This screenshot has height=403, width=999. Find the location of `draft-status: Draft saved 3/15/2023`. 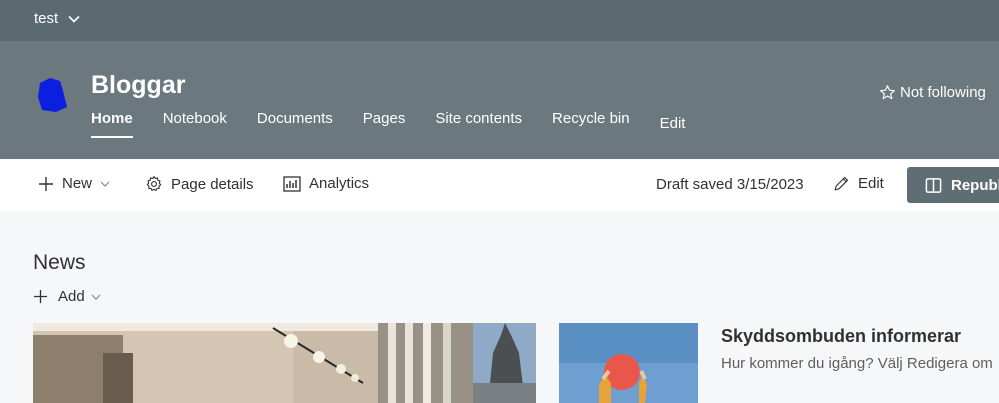

draft-status: Draft saved 3/15/2023 is located at coordinates (730, 184).